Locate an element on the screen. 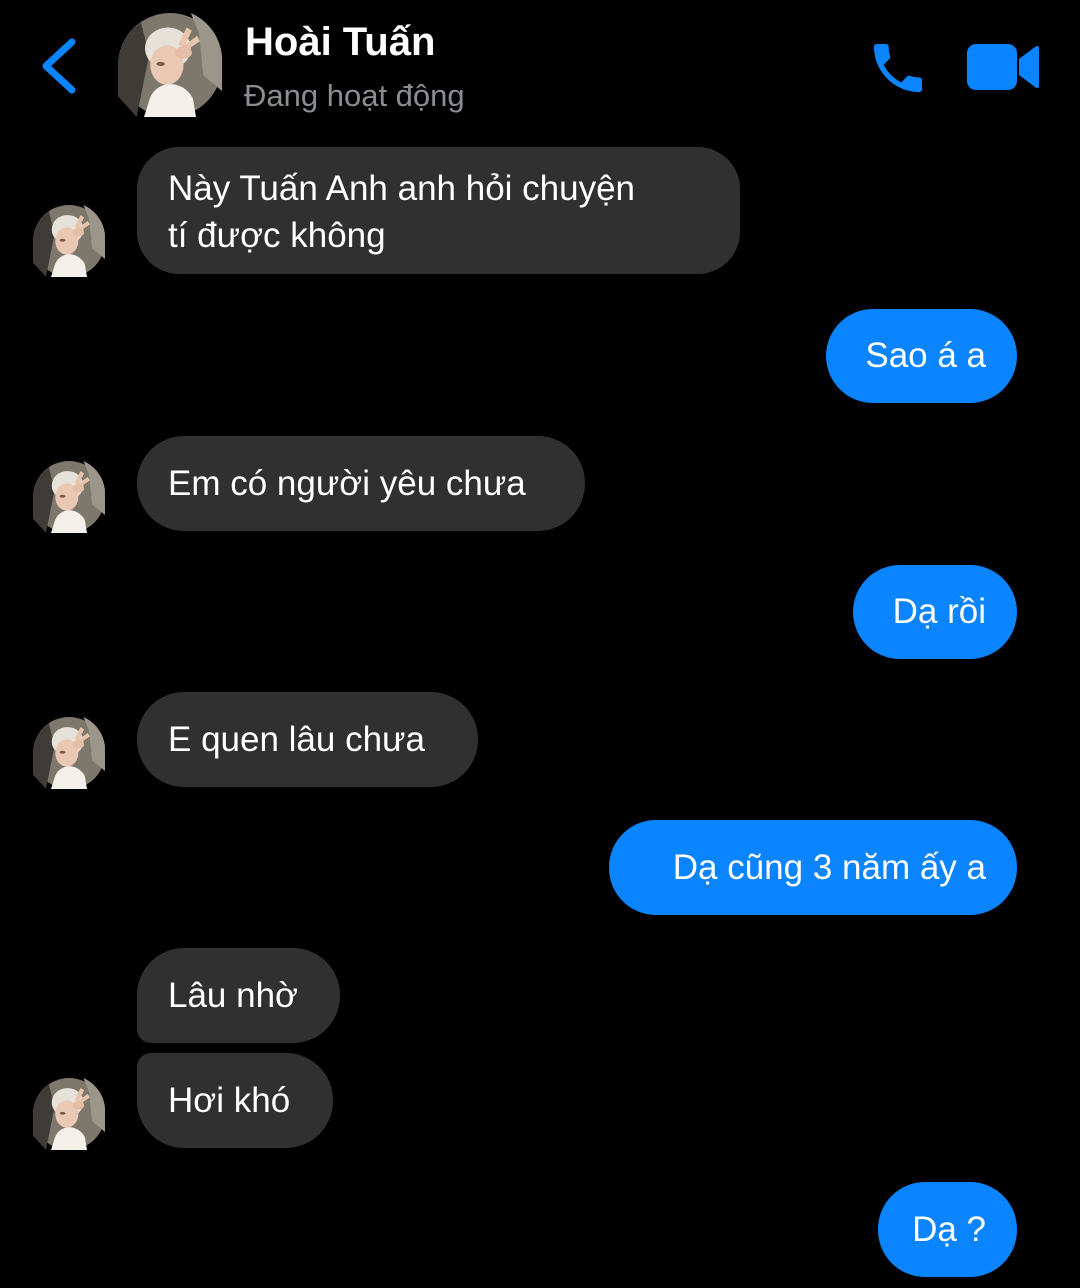 The height and width of the screenshot is (1288, 1080). chat-header: Hoài Tuấn Đang hoạt động is located at coordinates (540, 67).